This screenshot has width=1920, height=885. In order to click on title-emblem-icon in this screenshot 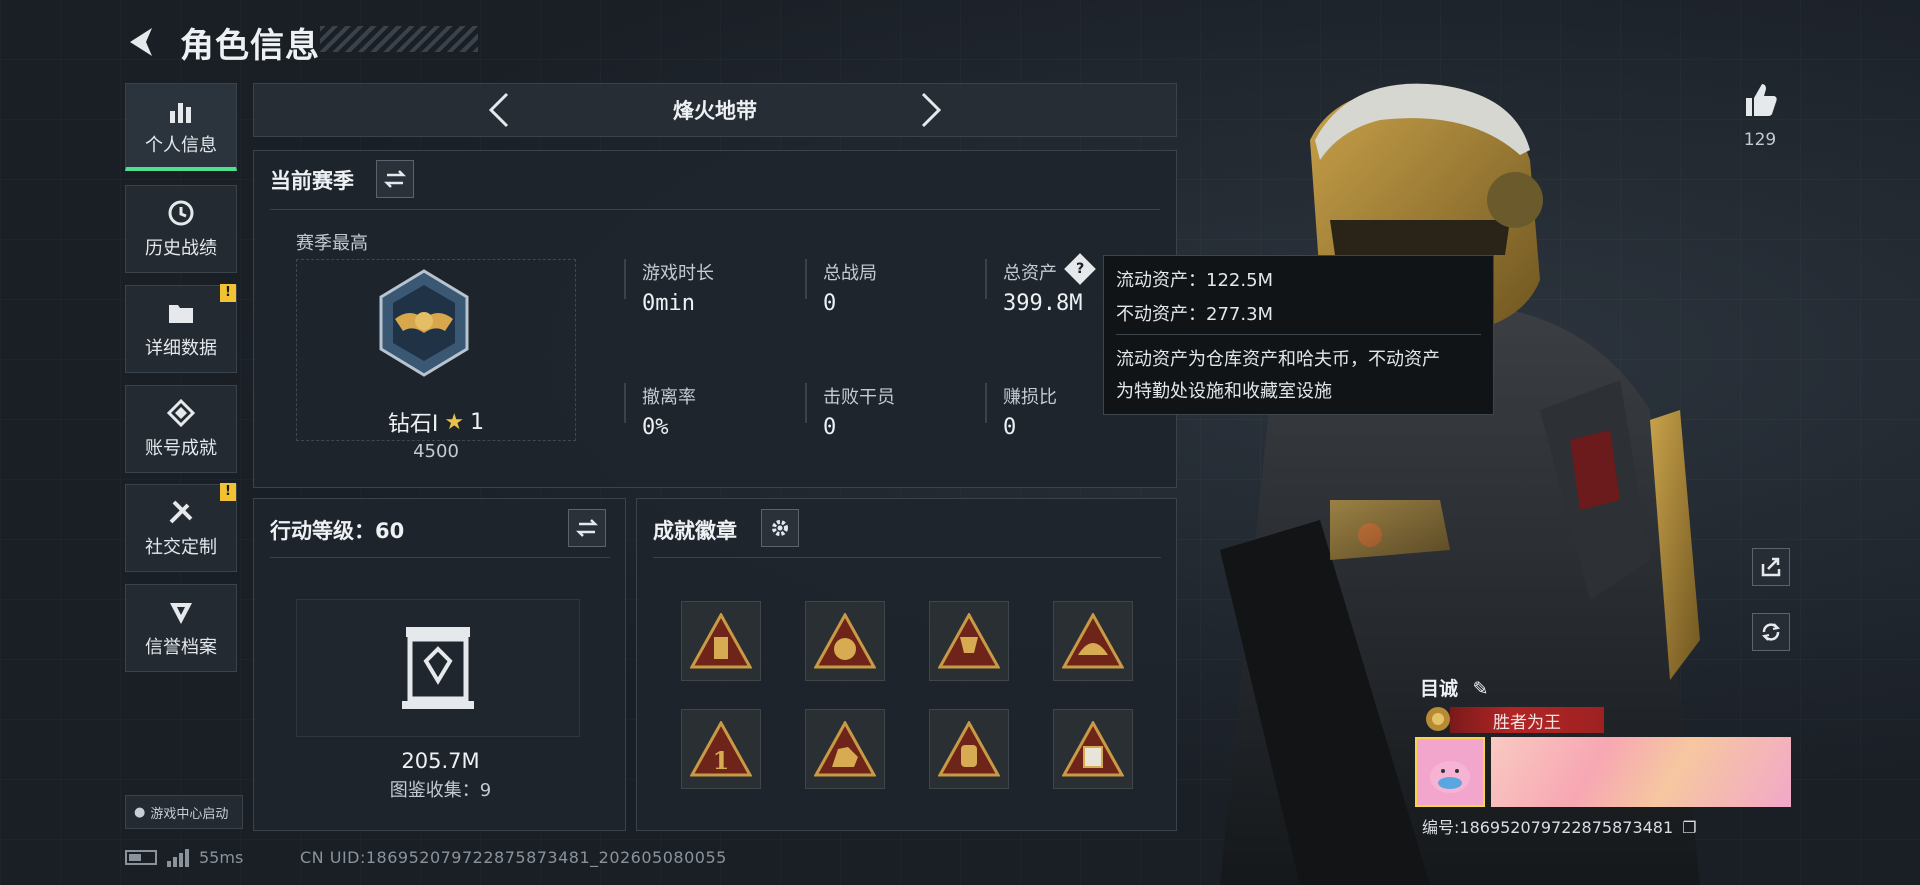, I will do `click(1438, 719)`.